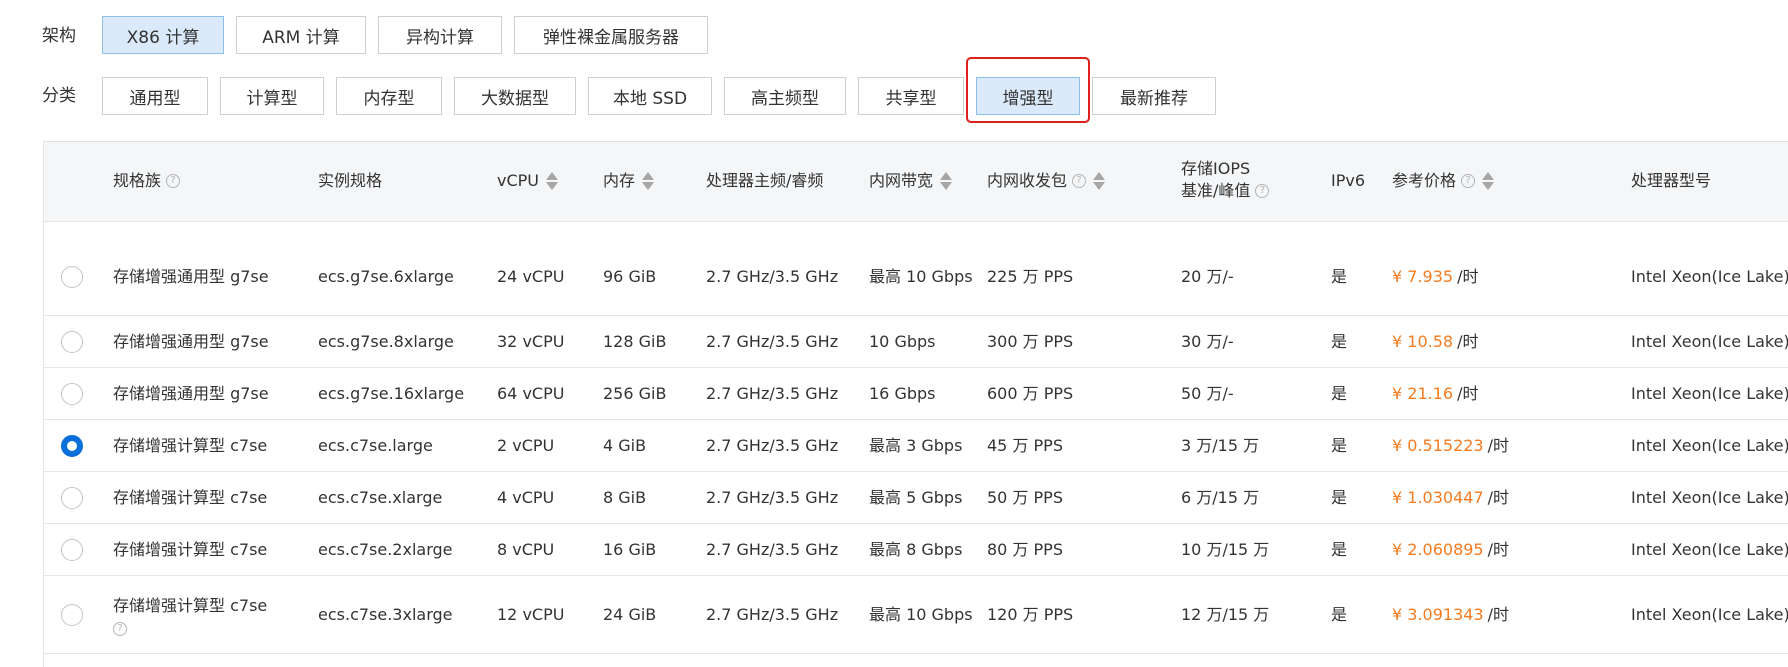  I want to click on category-option-bigdata: 大数据型, so click(515, 96).